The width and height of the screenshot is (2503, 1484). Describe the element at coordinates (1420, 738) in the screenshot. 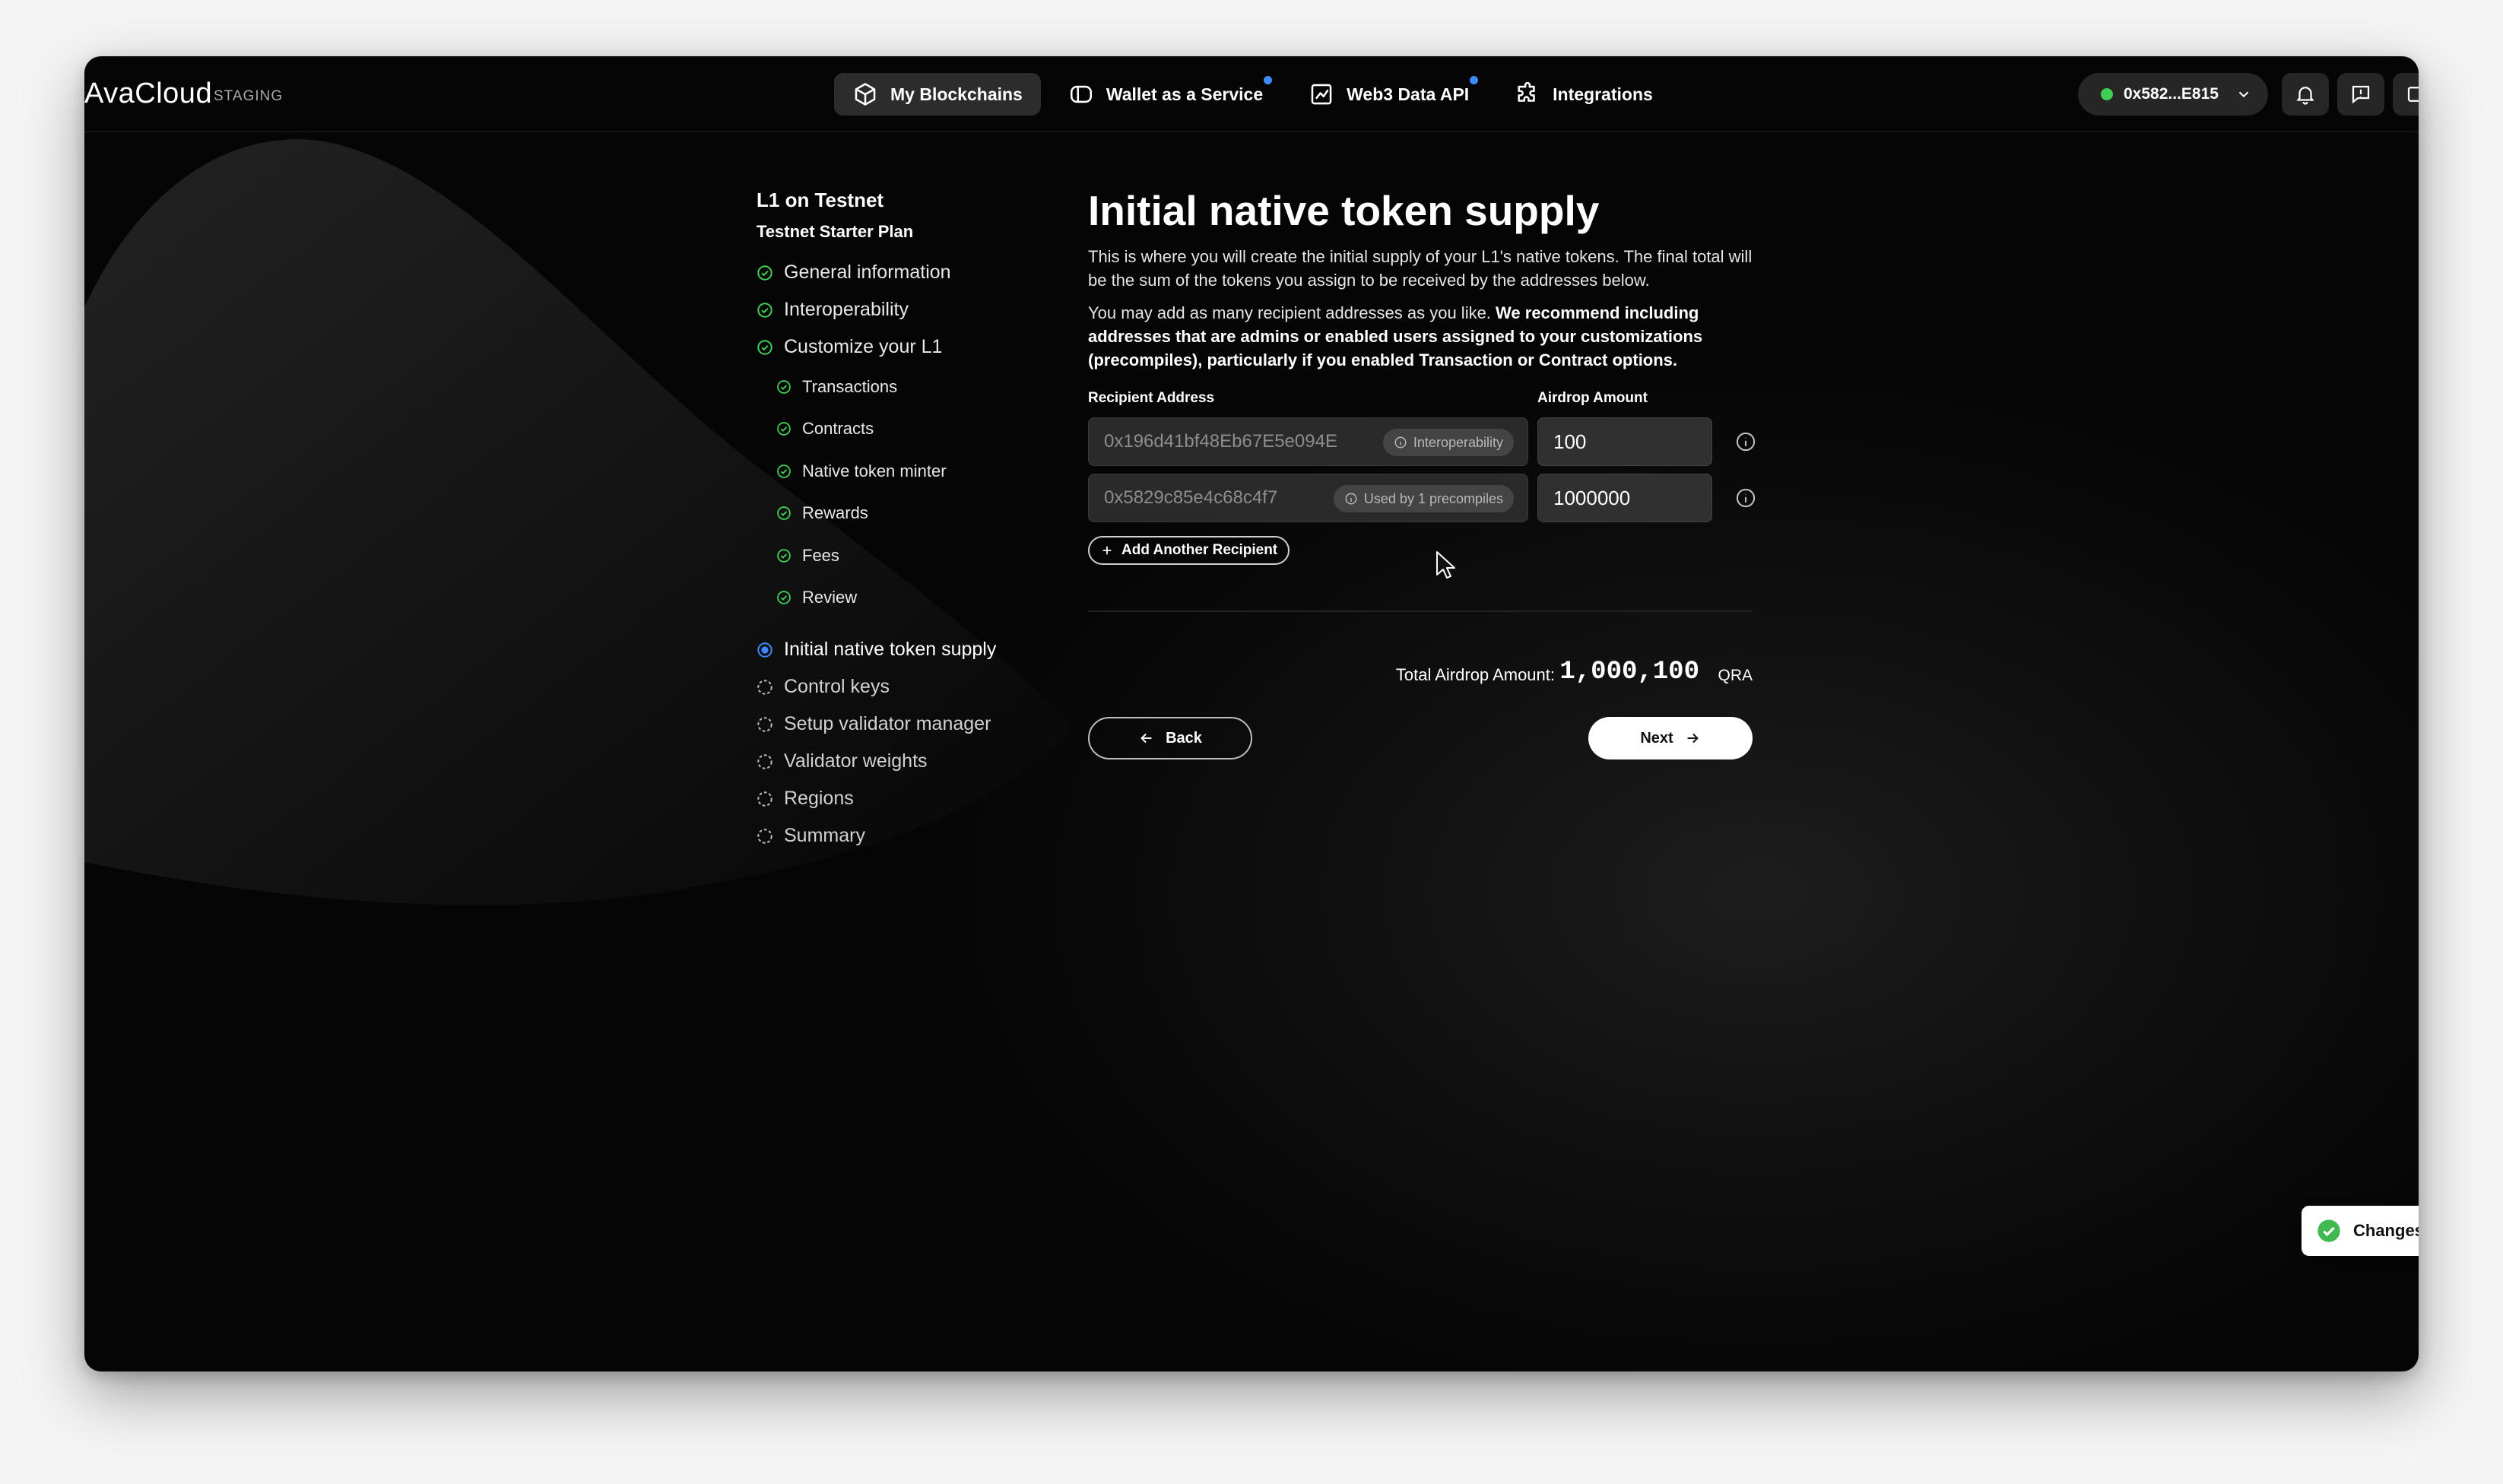

I see `wizard-navigation: Back Next` at that location.